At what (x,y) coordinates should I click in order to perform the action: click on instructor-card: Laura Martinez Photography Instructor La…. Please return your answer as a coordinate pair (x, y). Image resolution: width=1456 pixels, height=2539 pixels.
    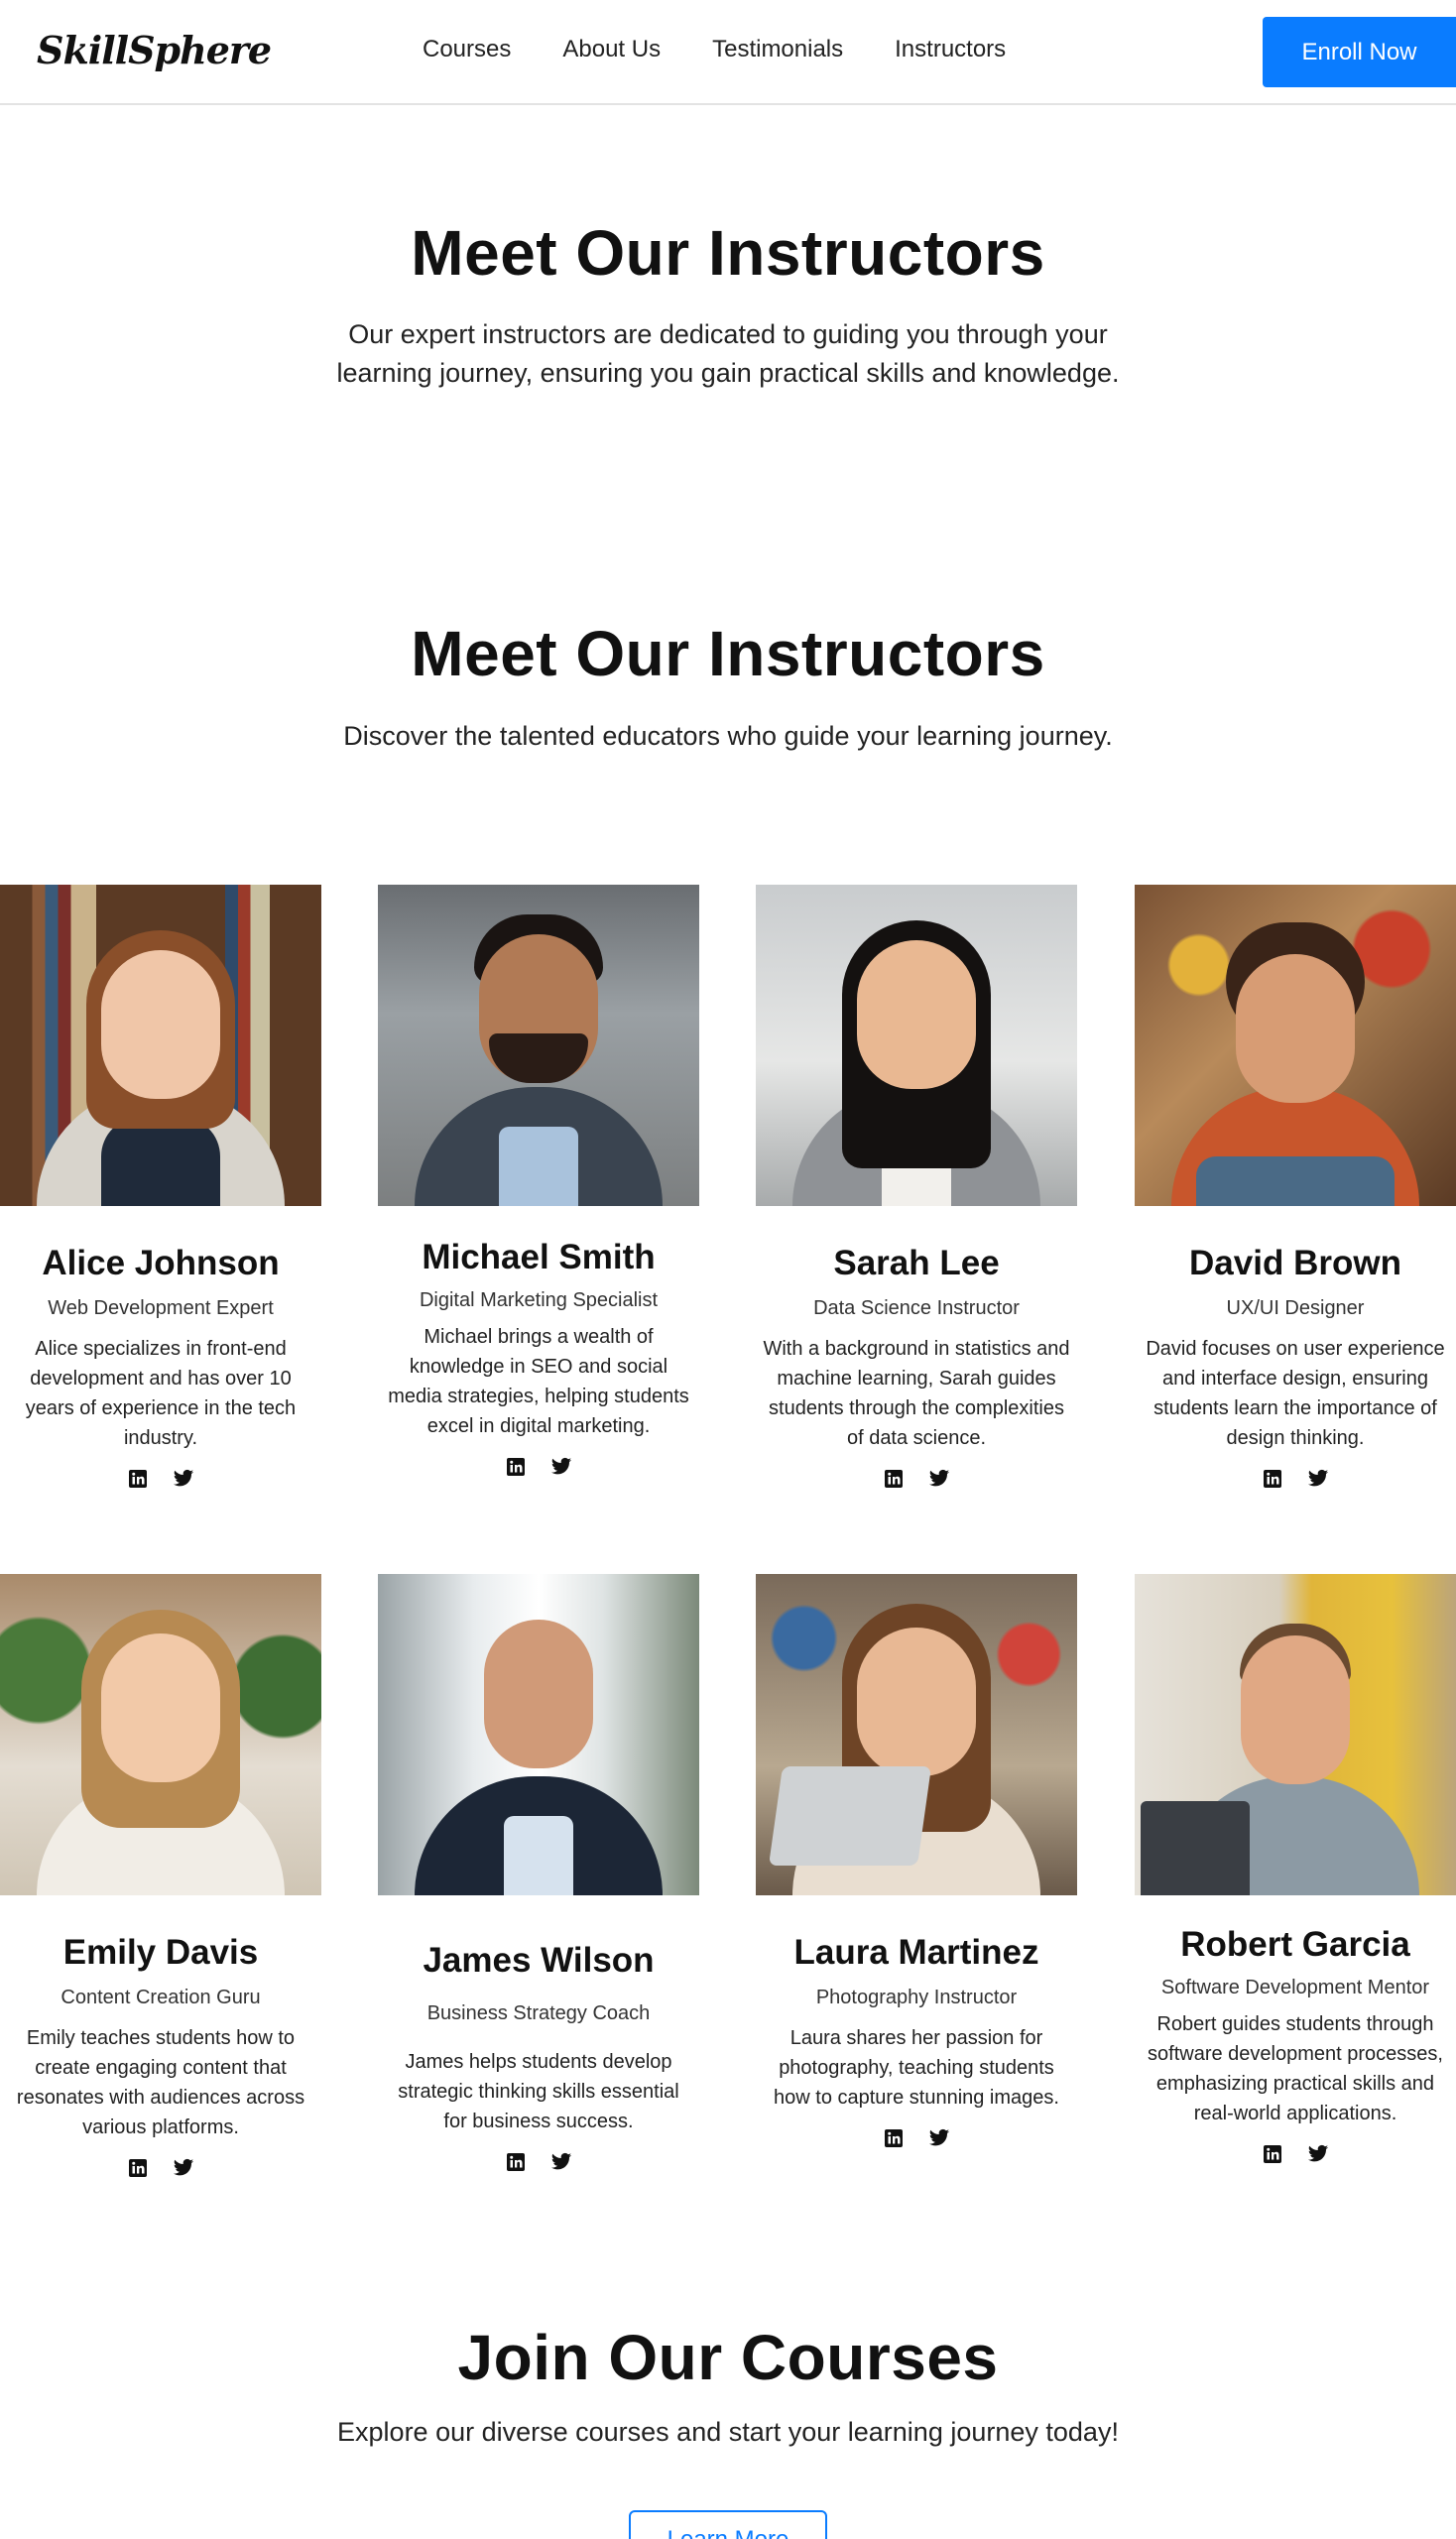
    Looking at the image, I should click on (916, 1862).